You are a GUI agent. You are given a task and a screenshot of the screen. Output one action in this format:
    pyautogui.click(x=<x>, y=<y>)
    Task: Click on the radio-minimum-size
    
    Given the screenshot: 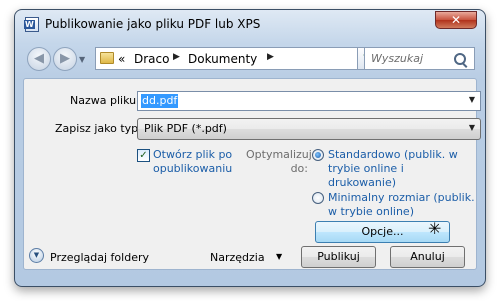 What is the action you would take?
    pyautogui.click(x=318, y=198)
    